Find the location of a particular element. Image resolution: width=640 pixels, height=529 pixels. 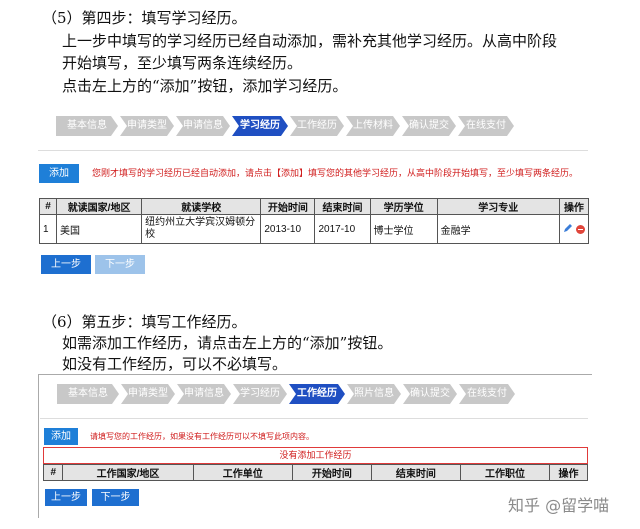

col-country: 工作国家/地区 is located at coordinates (128, 472).